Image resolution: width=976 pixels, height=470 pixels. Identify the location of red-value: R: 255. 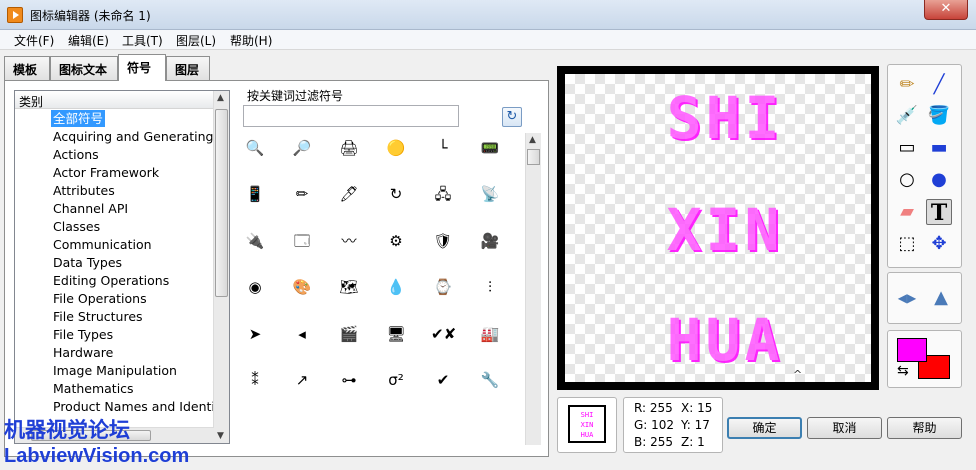
(653, 408).